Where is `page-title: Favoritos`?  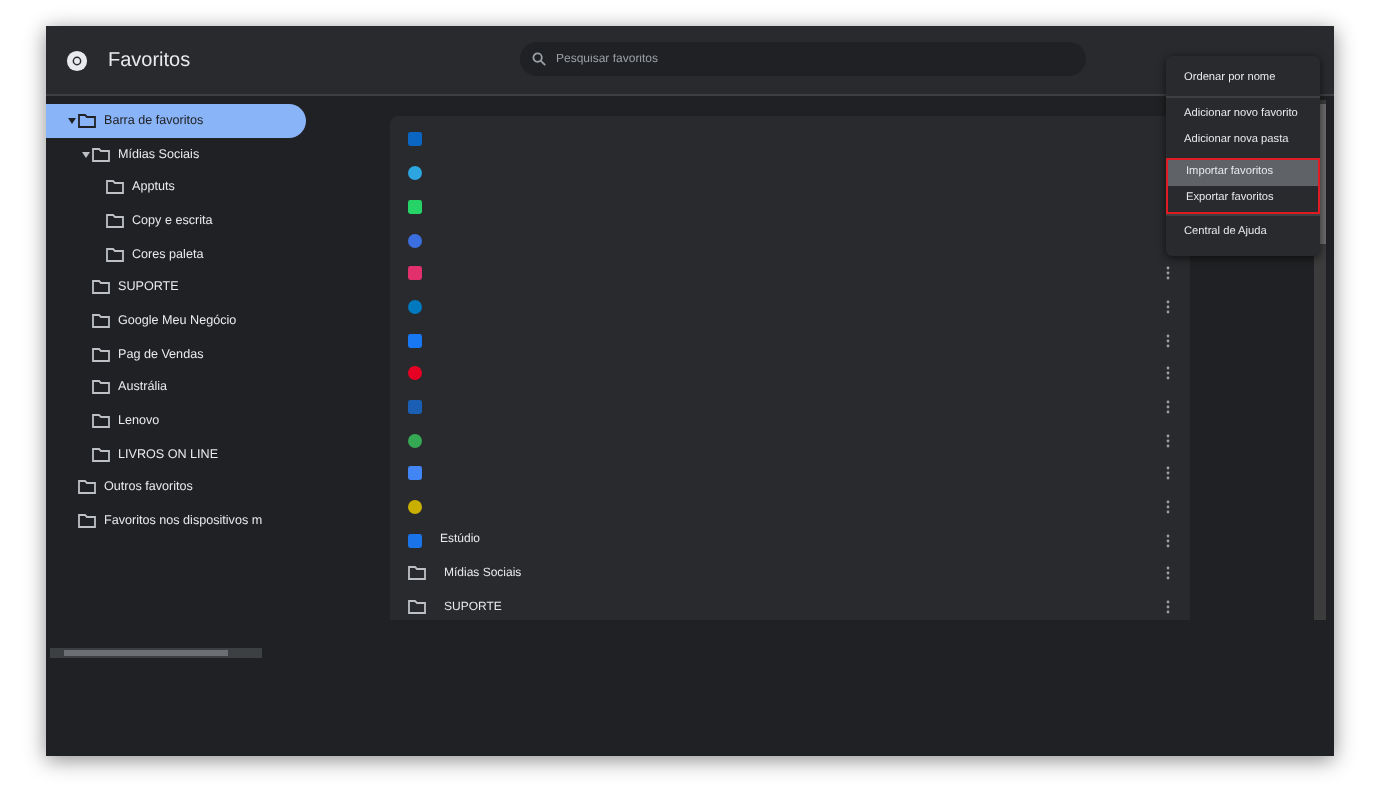
page-title: Favoritos is located at coordinates (149, 60).